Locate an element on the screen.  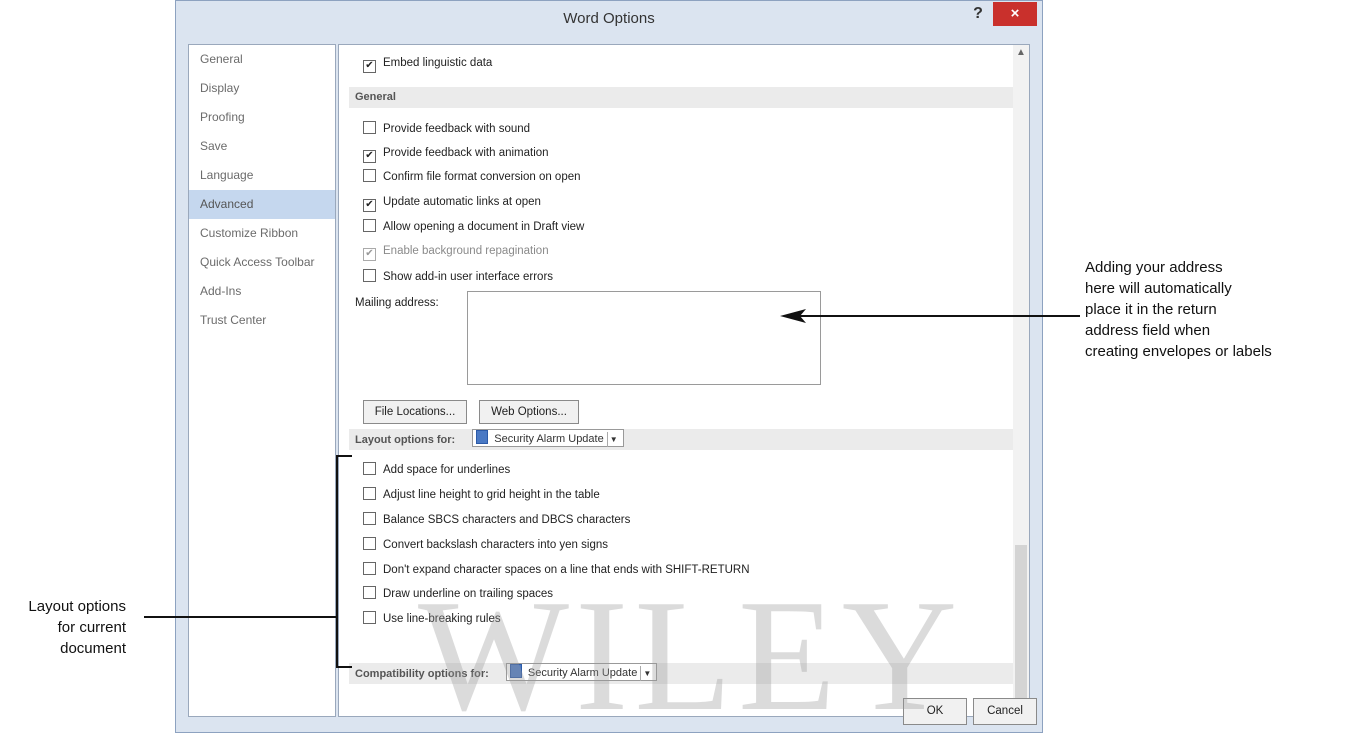
option-underline-trailing: Draw underline on trailing spaces is located at coordinates (458, 594).